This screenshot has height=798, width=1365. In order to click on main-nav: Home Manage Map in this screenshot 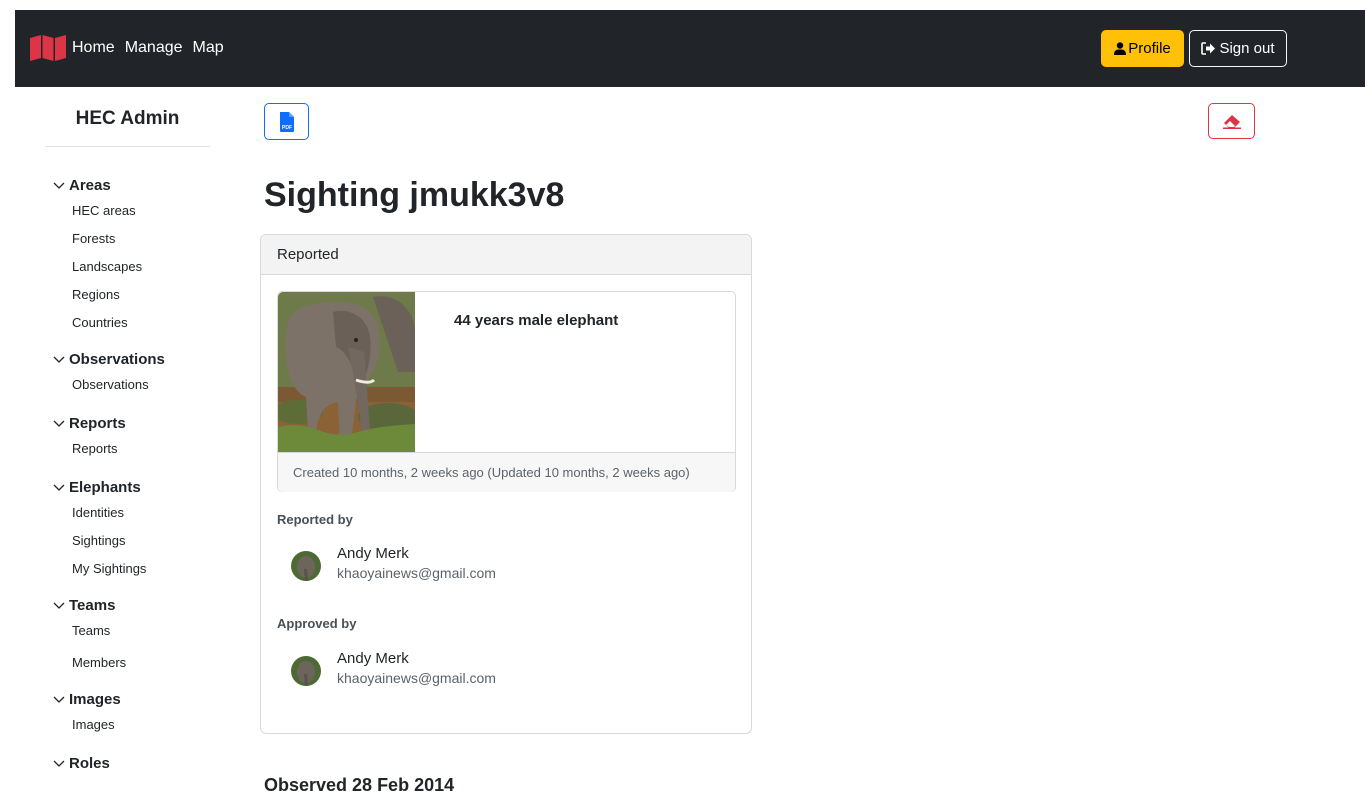, I will do `click(148, 48)`.